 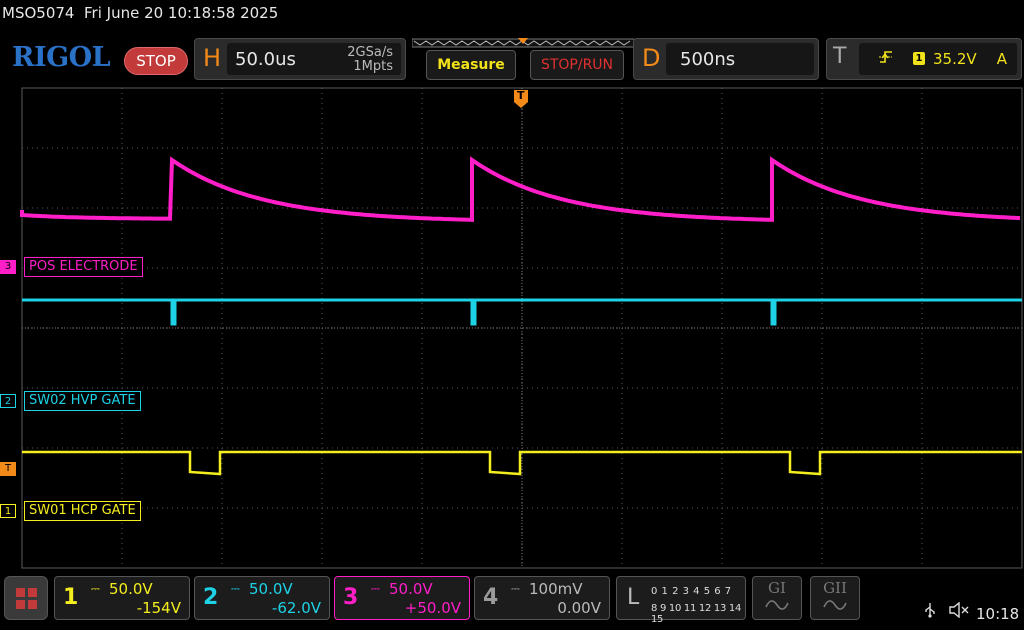 What do you see at coordinates (998, 614) in the screenshot?
I see `system-clock: 10:18` at bounding box center [998, 614].